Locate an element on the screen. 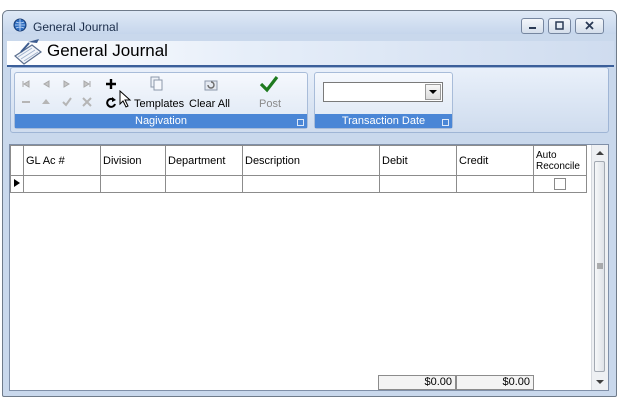 The width and height of the screenshot is (622, 400). minimize-icon is located at coordinates (532, 28).